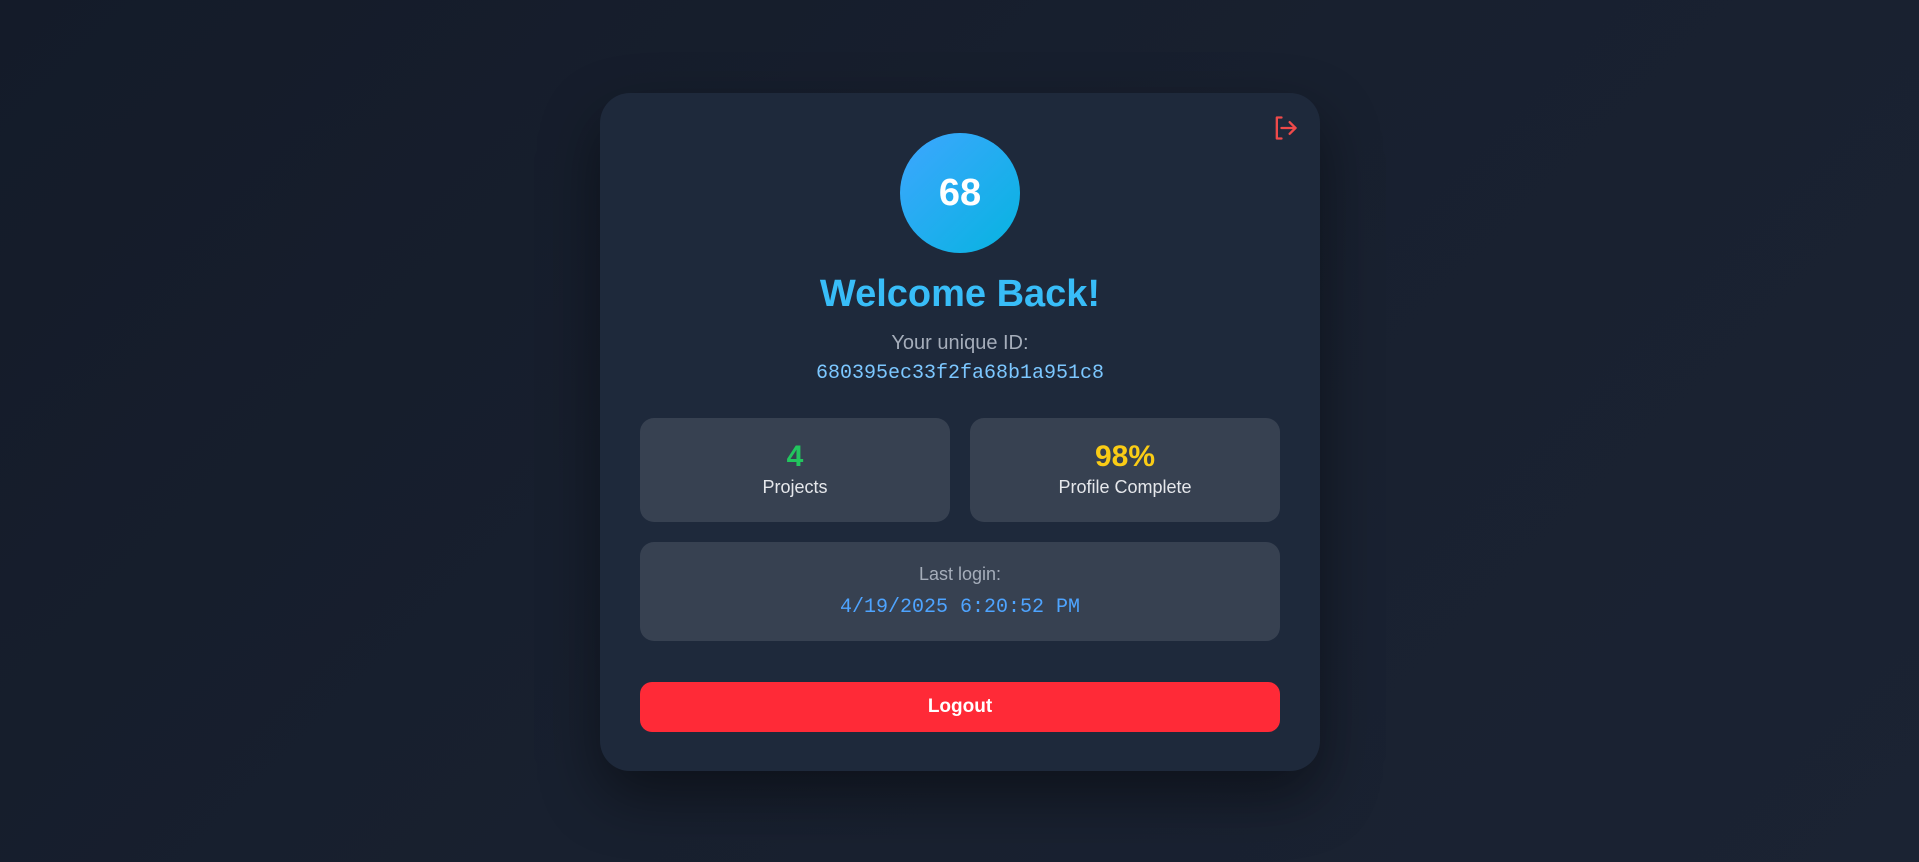  I want to click on stat-projects-value: 4, so click(795, 456).